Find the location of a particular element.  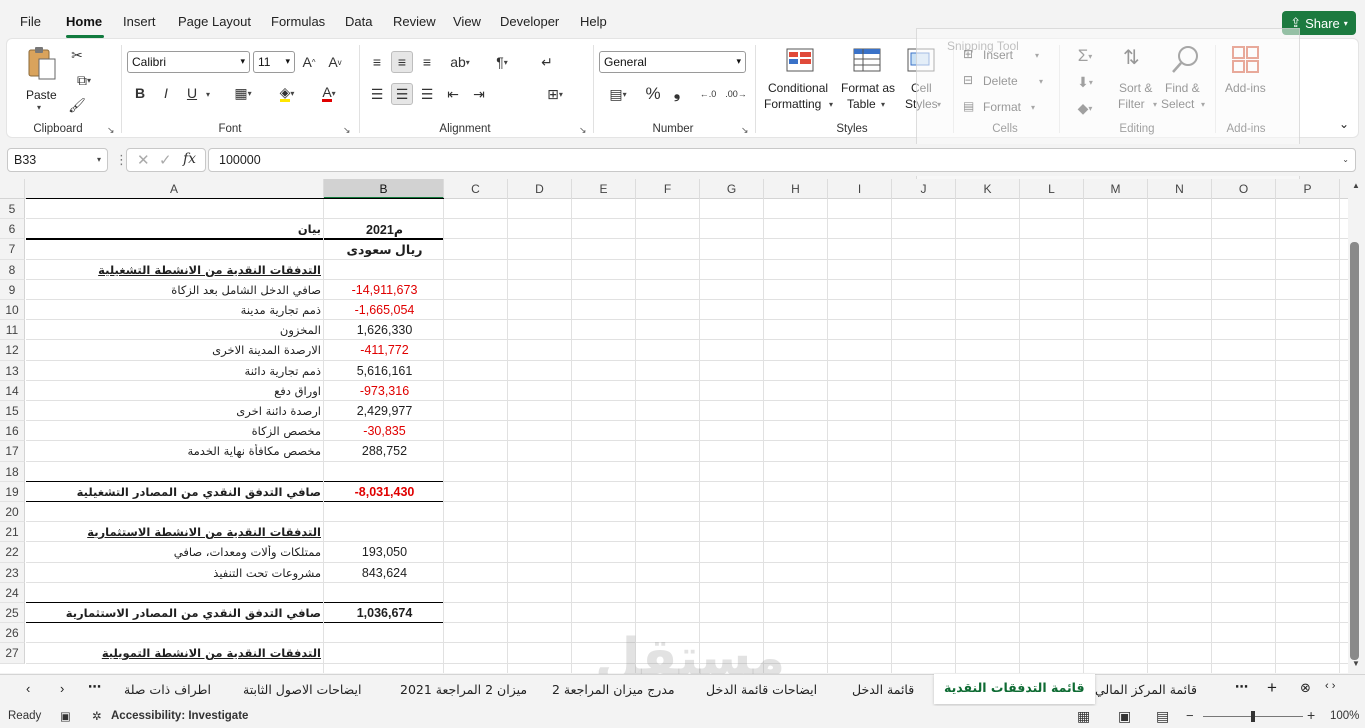

cell-a22: ممتلكات وألات ومعدات، صافي is located at coordinates (174, 552).